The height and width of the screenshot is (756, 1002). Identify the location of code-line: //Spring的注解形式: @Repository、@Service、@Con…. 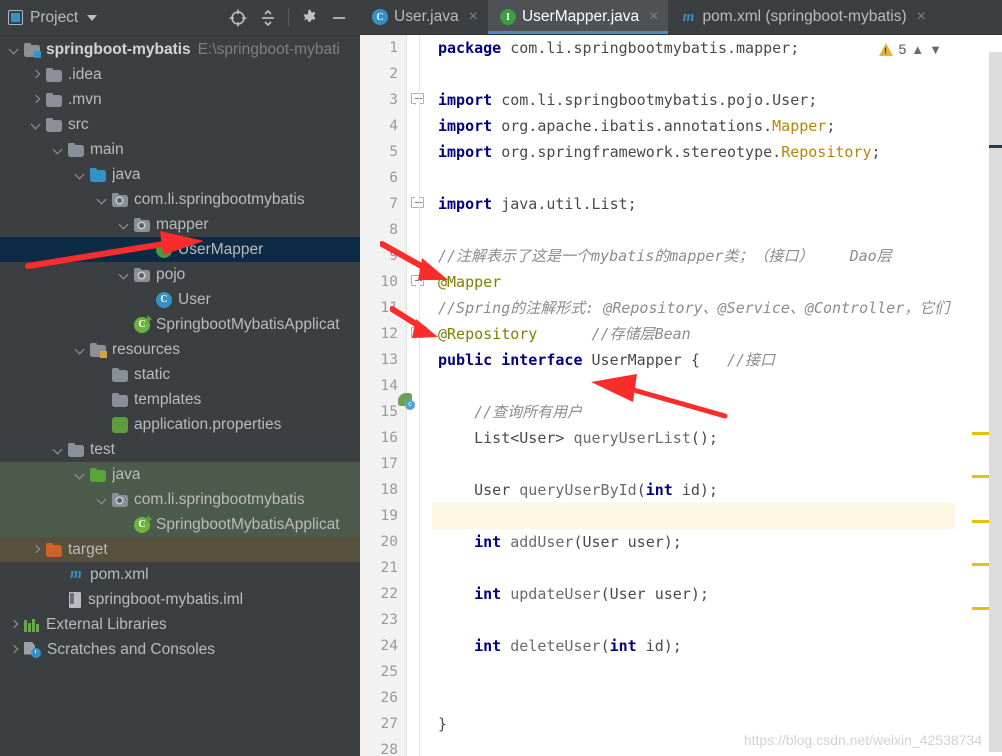
(720, 308).